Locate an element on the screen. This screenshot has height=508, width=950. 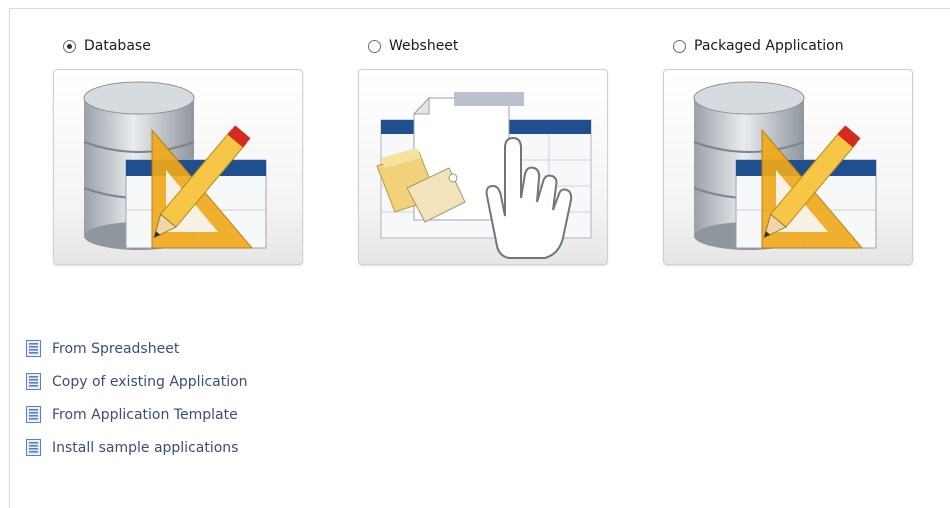
websheet-radio is located at coordinates (374, 46).